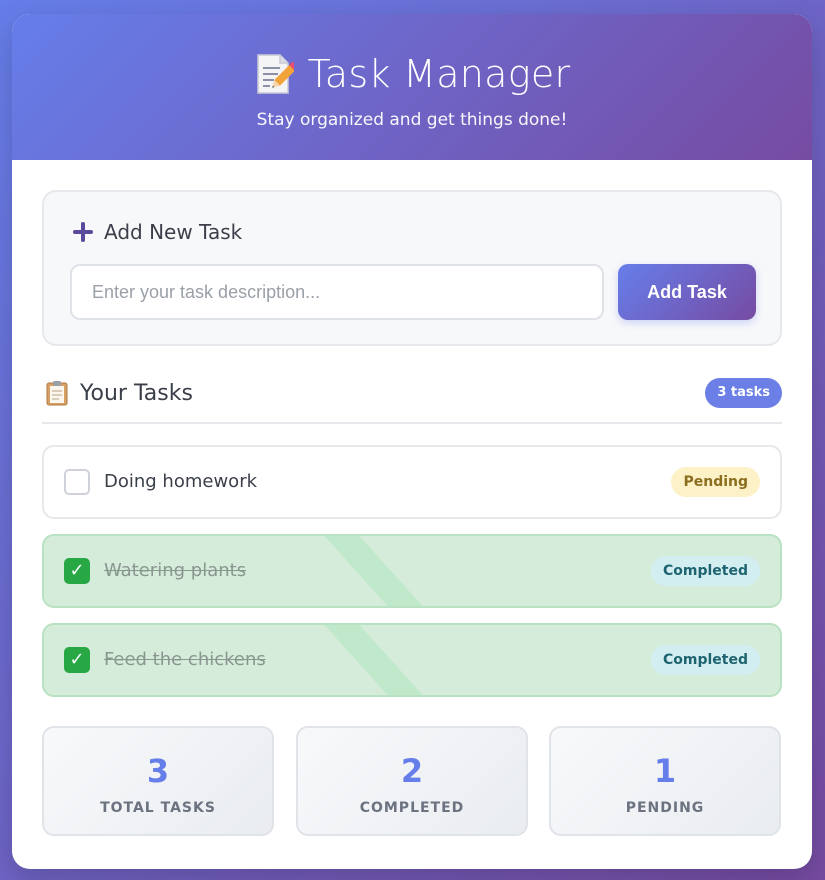 Image resolution: width=825 pixels, height=880 pixels. I want to click on stat-value: 1, so click(665, 771).